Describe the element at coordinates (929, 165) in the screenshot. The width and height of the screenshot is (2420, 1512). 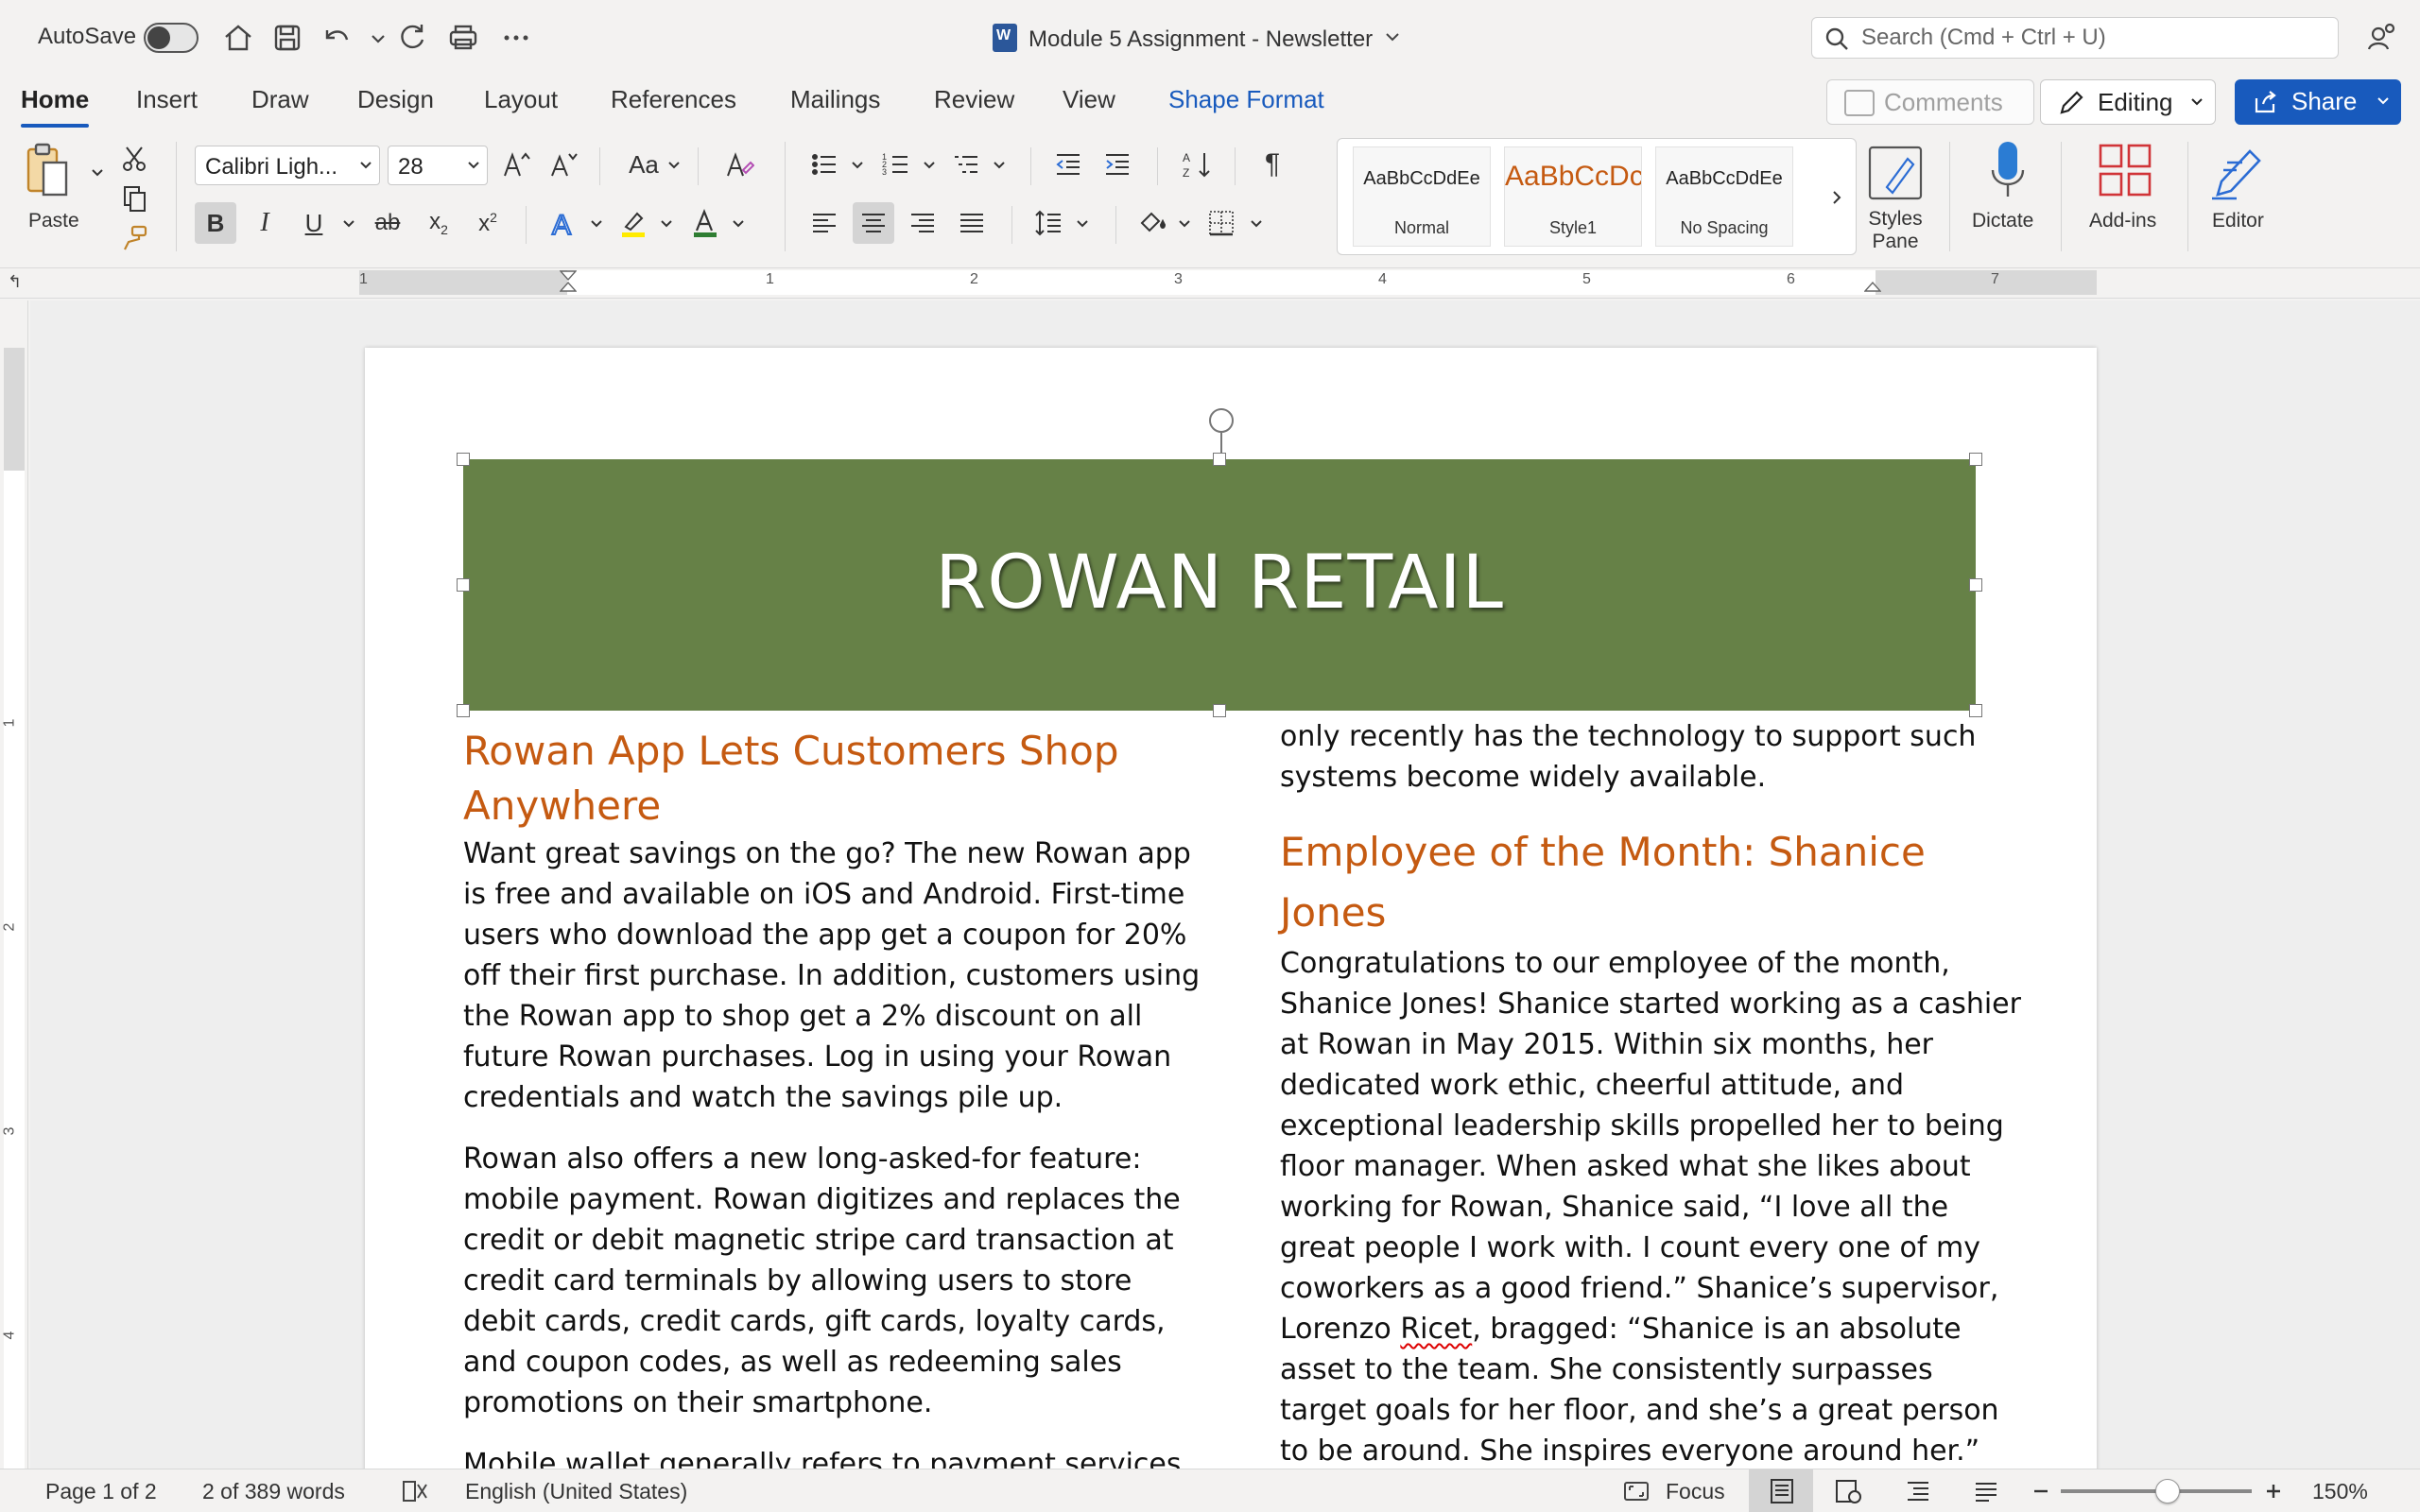
I see `numbering-dropdown-icon` at that location.